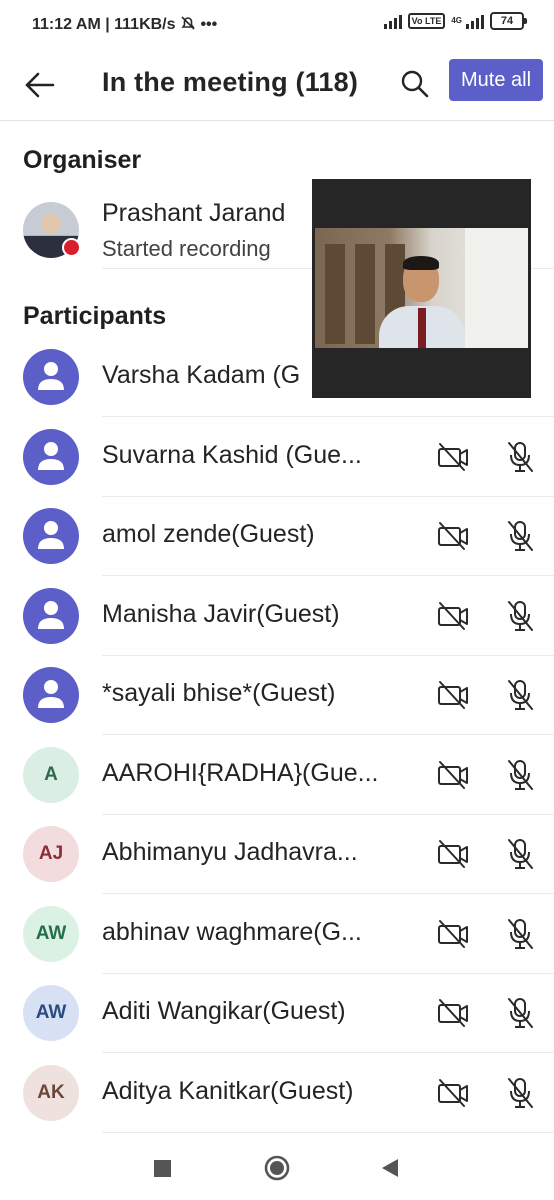 The image size is (554, 1200). What do you see at coordinates (188, 23) in the screenshot?
I see `mute-notification-icon` at bounding box center [188, 23].